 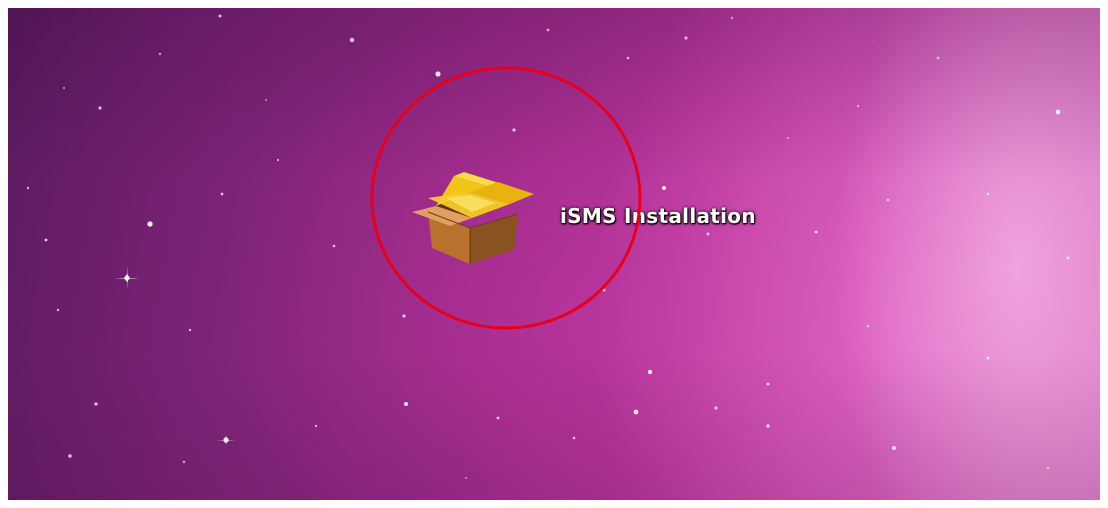 I want to click on desktop-icon-isms-installation: iSMS Installation, so click(x=601, y=218).